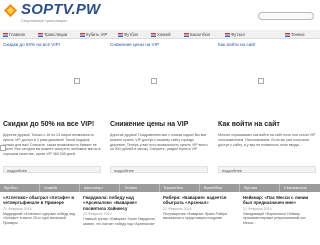 This screenshot has height=245, width=320. Describe the element at coordinates (60, 188) in the screenshot. I see `category-tab: Хоккей` at that location.